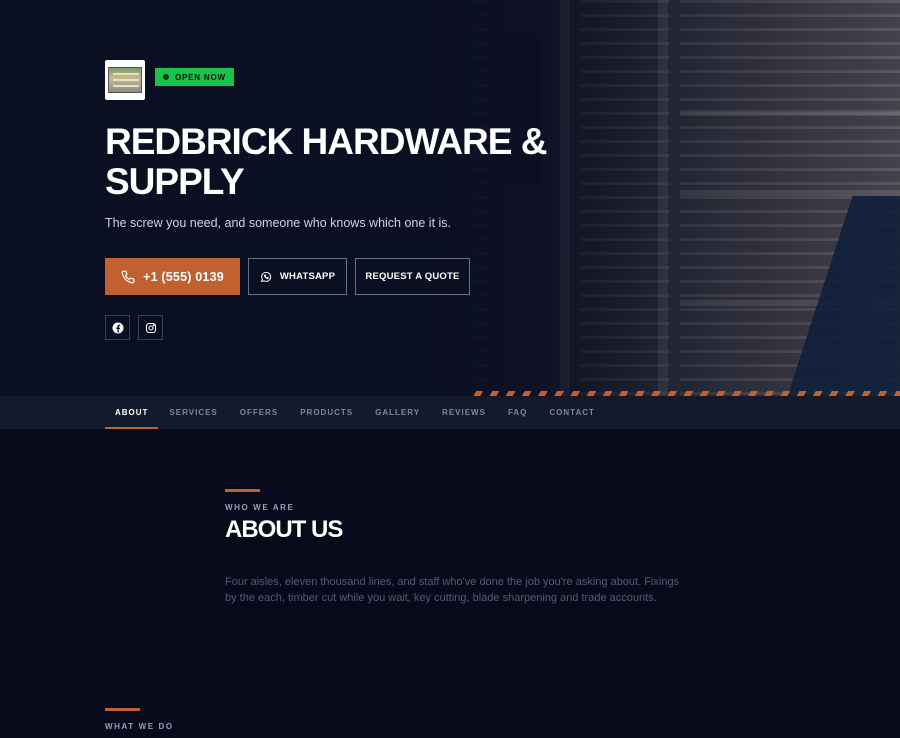  Describe the element at coordinates (166, 77) in the screenshot. I see `status-dot-icon` at that location.